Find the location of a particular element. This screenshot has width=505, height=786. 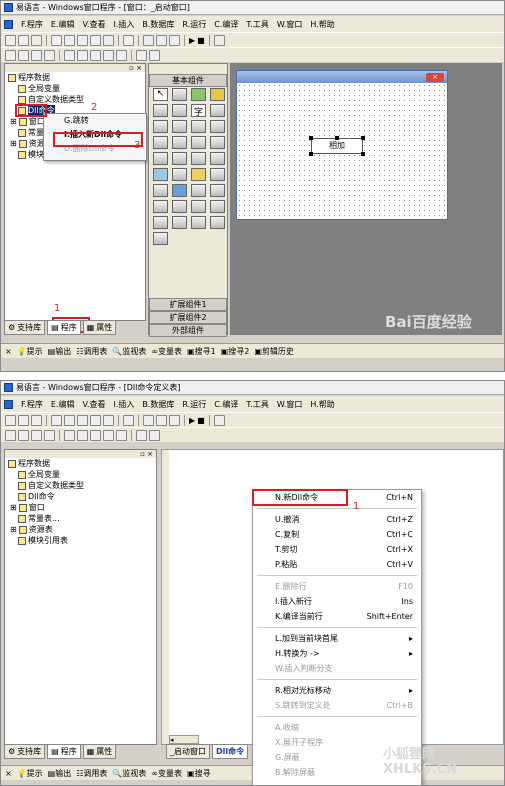

menu-help: H.帮助 is located at coordinates (322, 404).